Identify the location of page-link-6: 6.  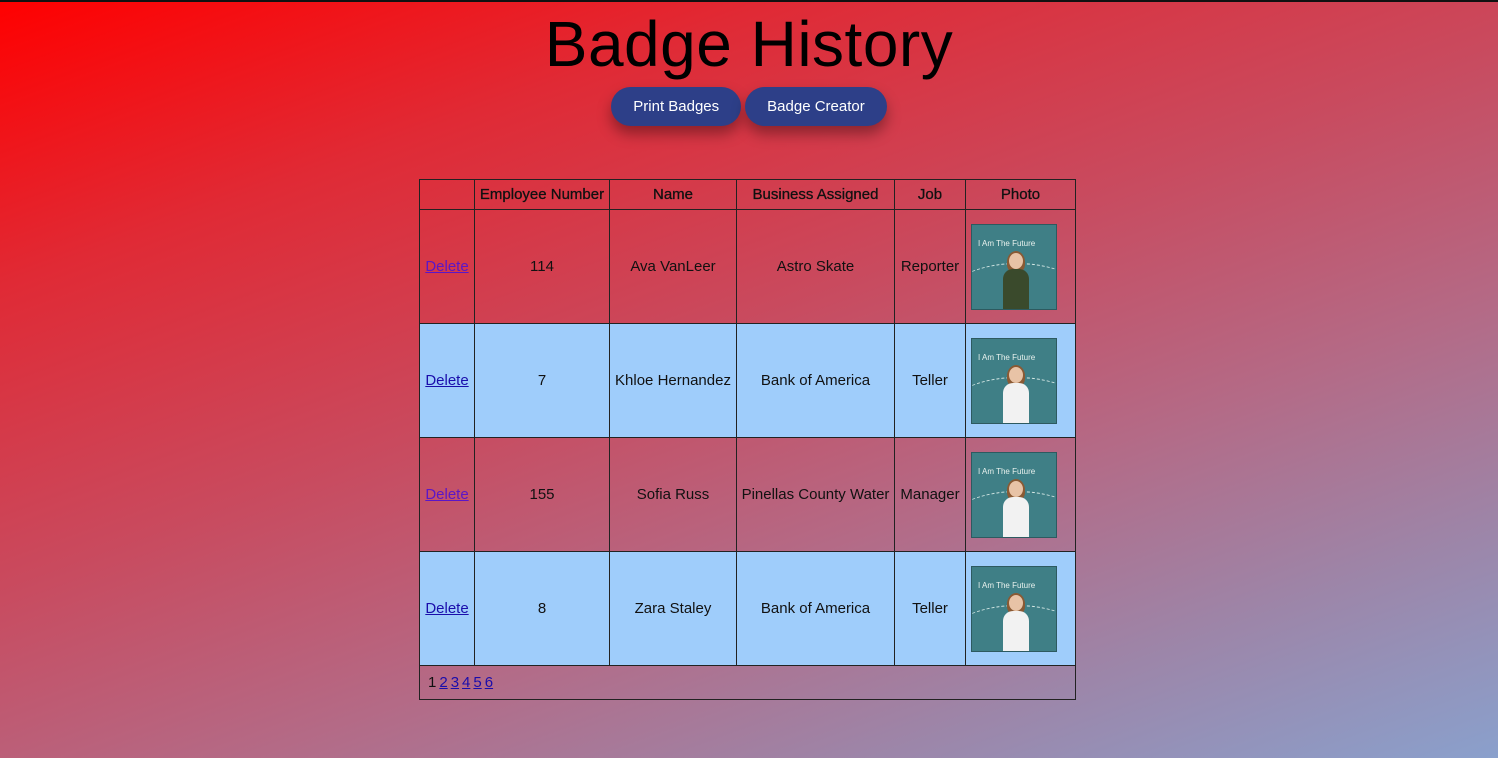
(489, 682).